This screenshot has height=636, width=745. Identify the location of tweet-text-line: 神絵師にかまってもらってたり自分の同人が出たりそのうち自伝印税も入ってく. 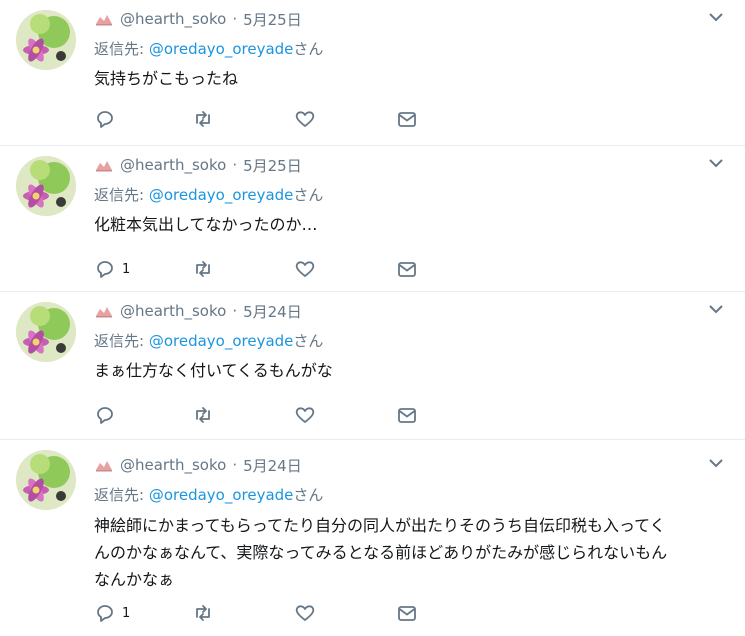
(380, 525).